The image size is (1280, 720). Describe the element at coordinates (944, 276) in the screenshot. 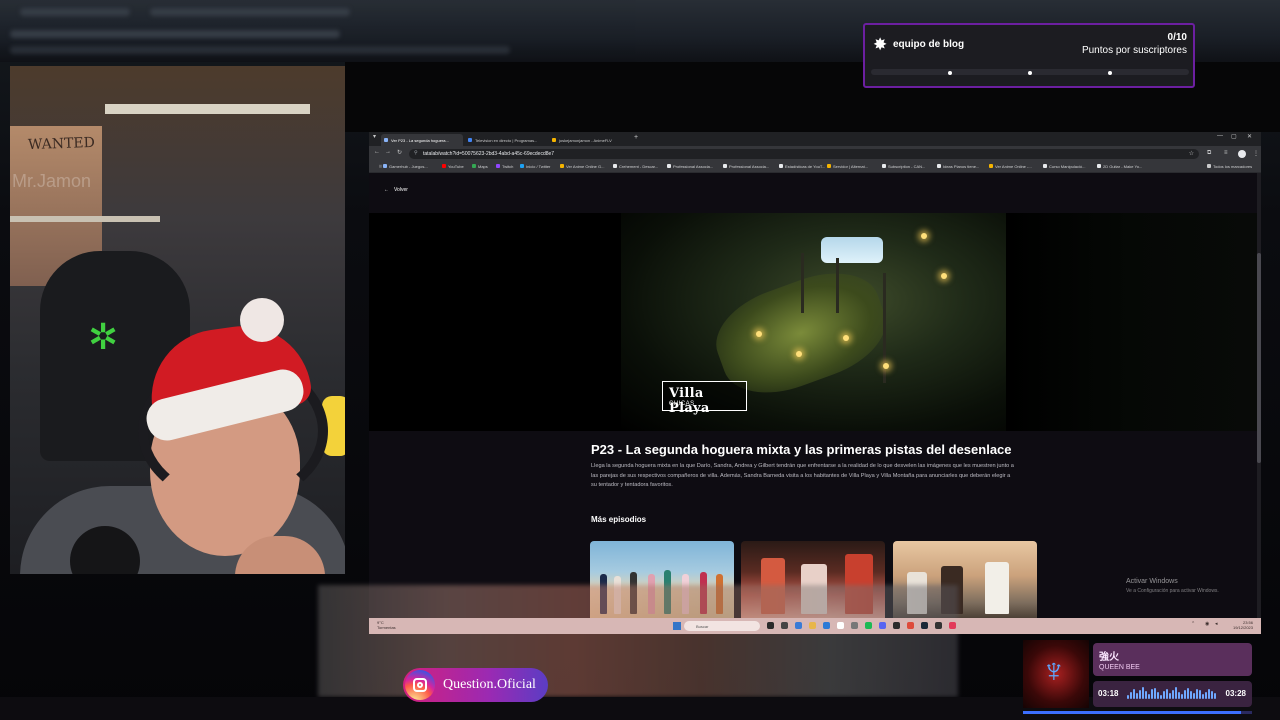

I see `garden-light` at that location.